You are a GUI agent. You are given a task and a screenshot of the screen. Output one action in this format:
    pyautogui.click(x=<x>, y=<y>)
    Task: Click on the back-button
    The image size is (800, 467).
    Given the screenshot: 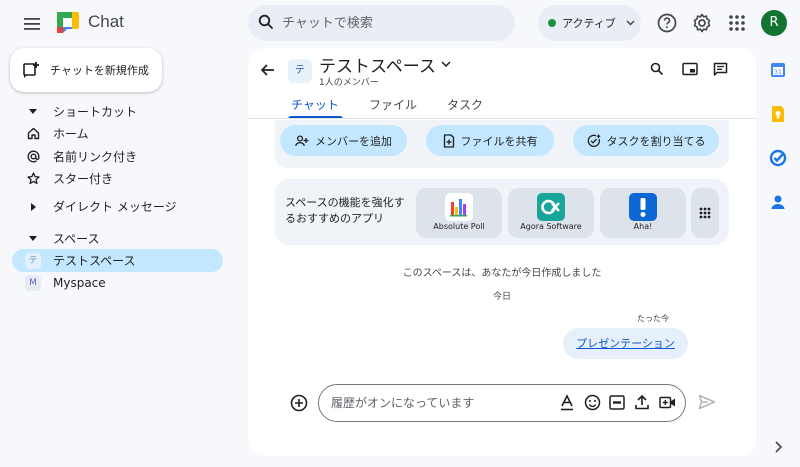 What is the action you would take?
    pyautogui.click(x=268, y=70)
    